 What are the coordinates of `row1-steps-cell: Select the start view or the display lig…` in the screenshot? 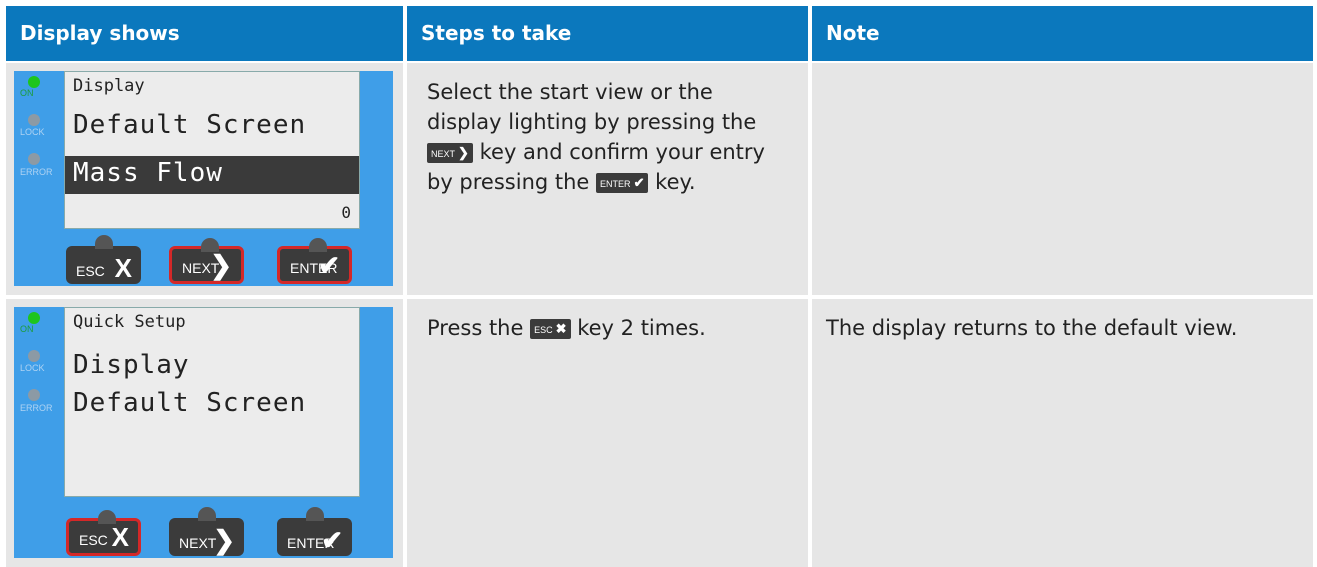 It's located at (607, 179).